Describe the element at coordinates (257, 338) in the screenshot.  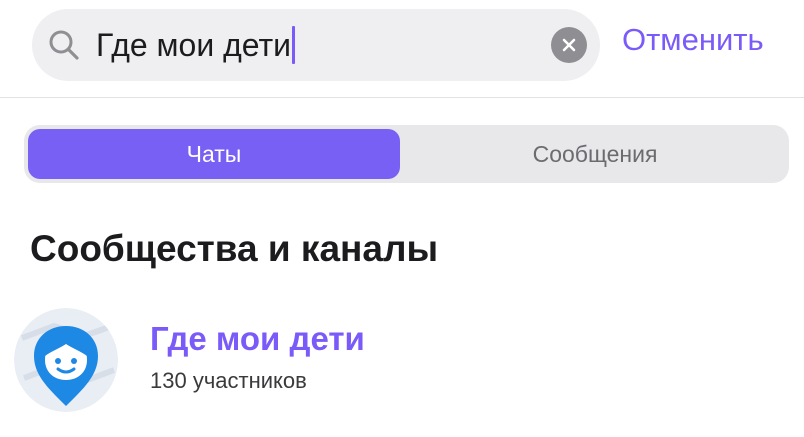
I see `result-title: Где мои дети` at that location.